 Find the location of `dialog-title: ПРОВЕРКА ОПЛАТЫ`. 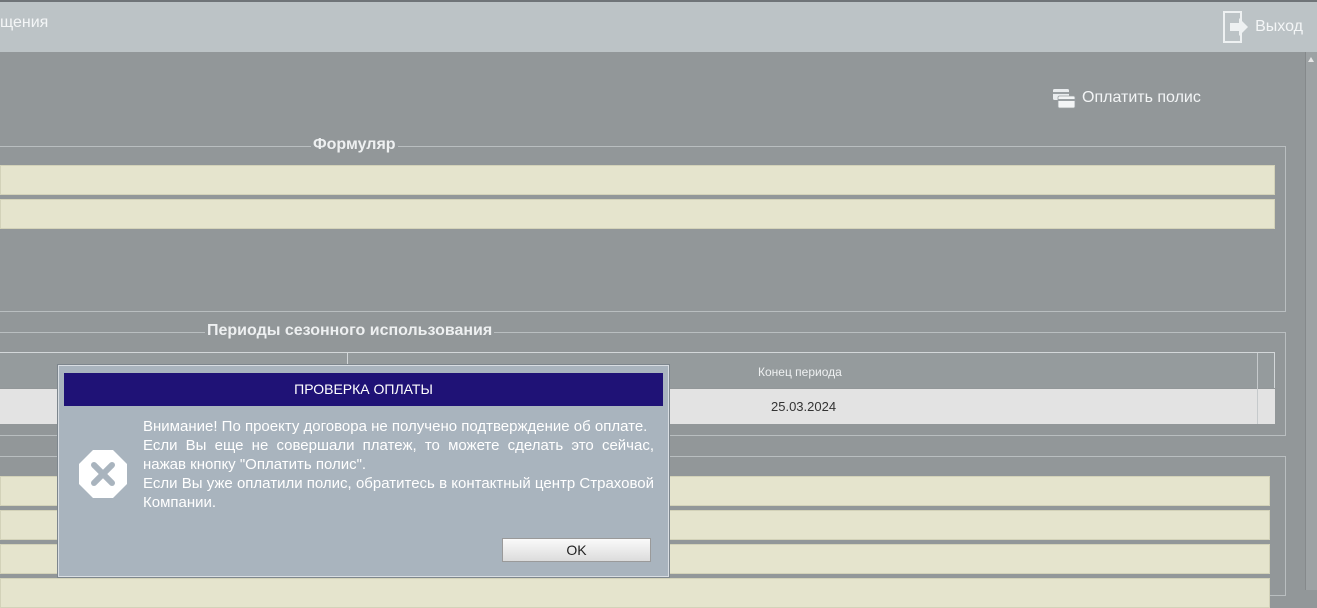

dialog-title: ПРОВЕРКА ОПЛАТЫ is located at coordinates (363, 389).